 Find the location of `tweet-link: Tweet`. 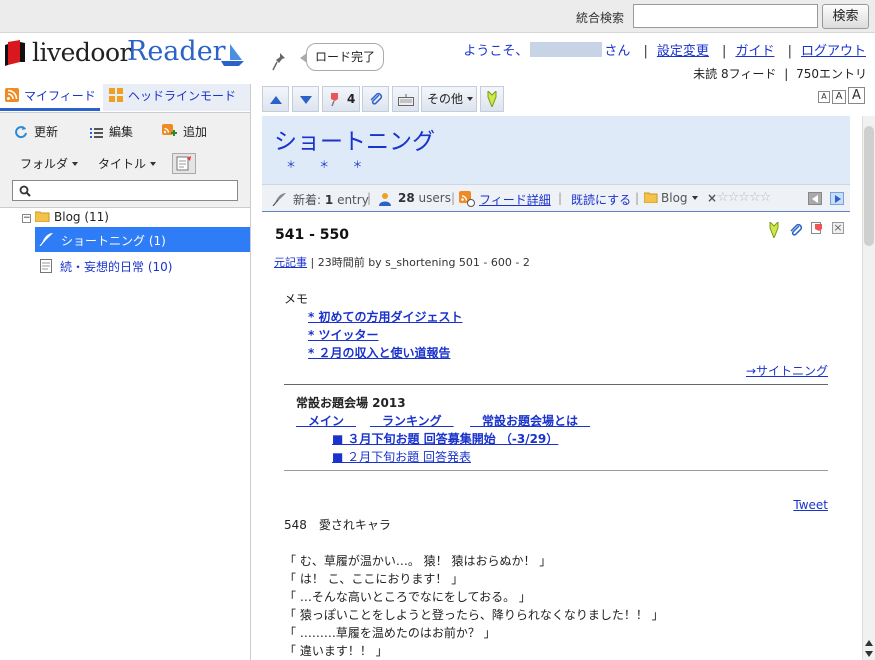

tweet-link: Tweet is located at coordinates (810, 505).